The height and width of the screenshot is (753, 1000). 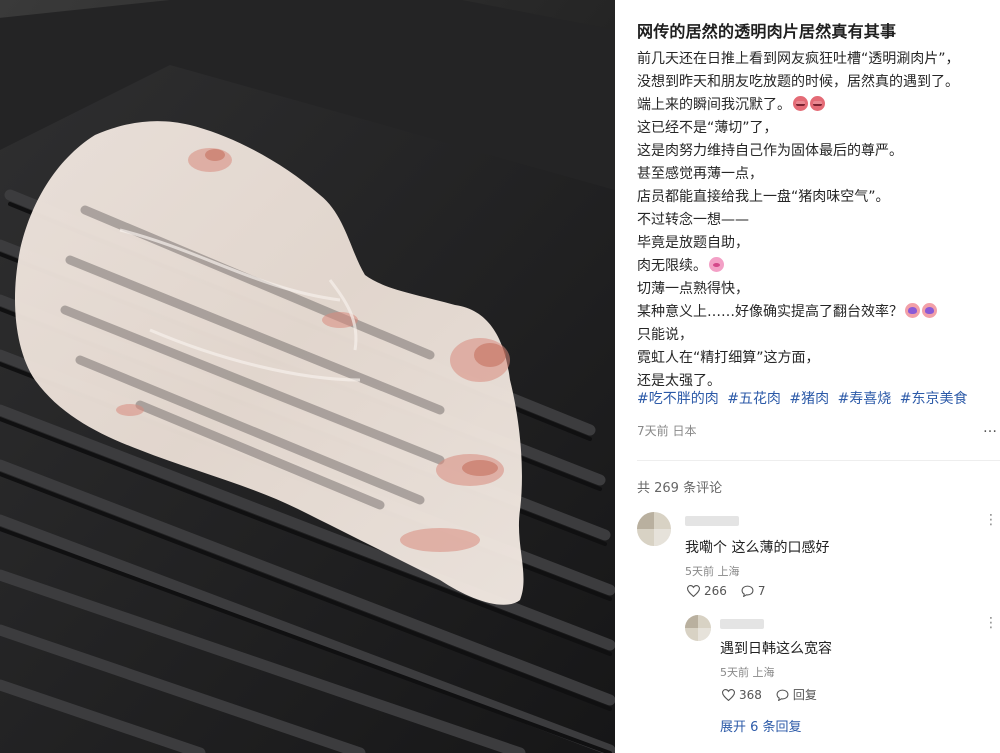 I want to click on post-body-line: 端上来的瞬间我沉默了。, so click(x=817, y=105).